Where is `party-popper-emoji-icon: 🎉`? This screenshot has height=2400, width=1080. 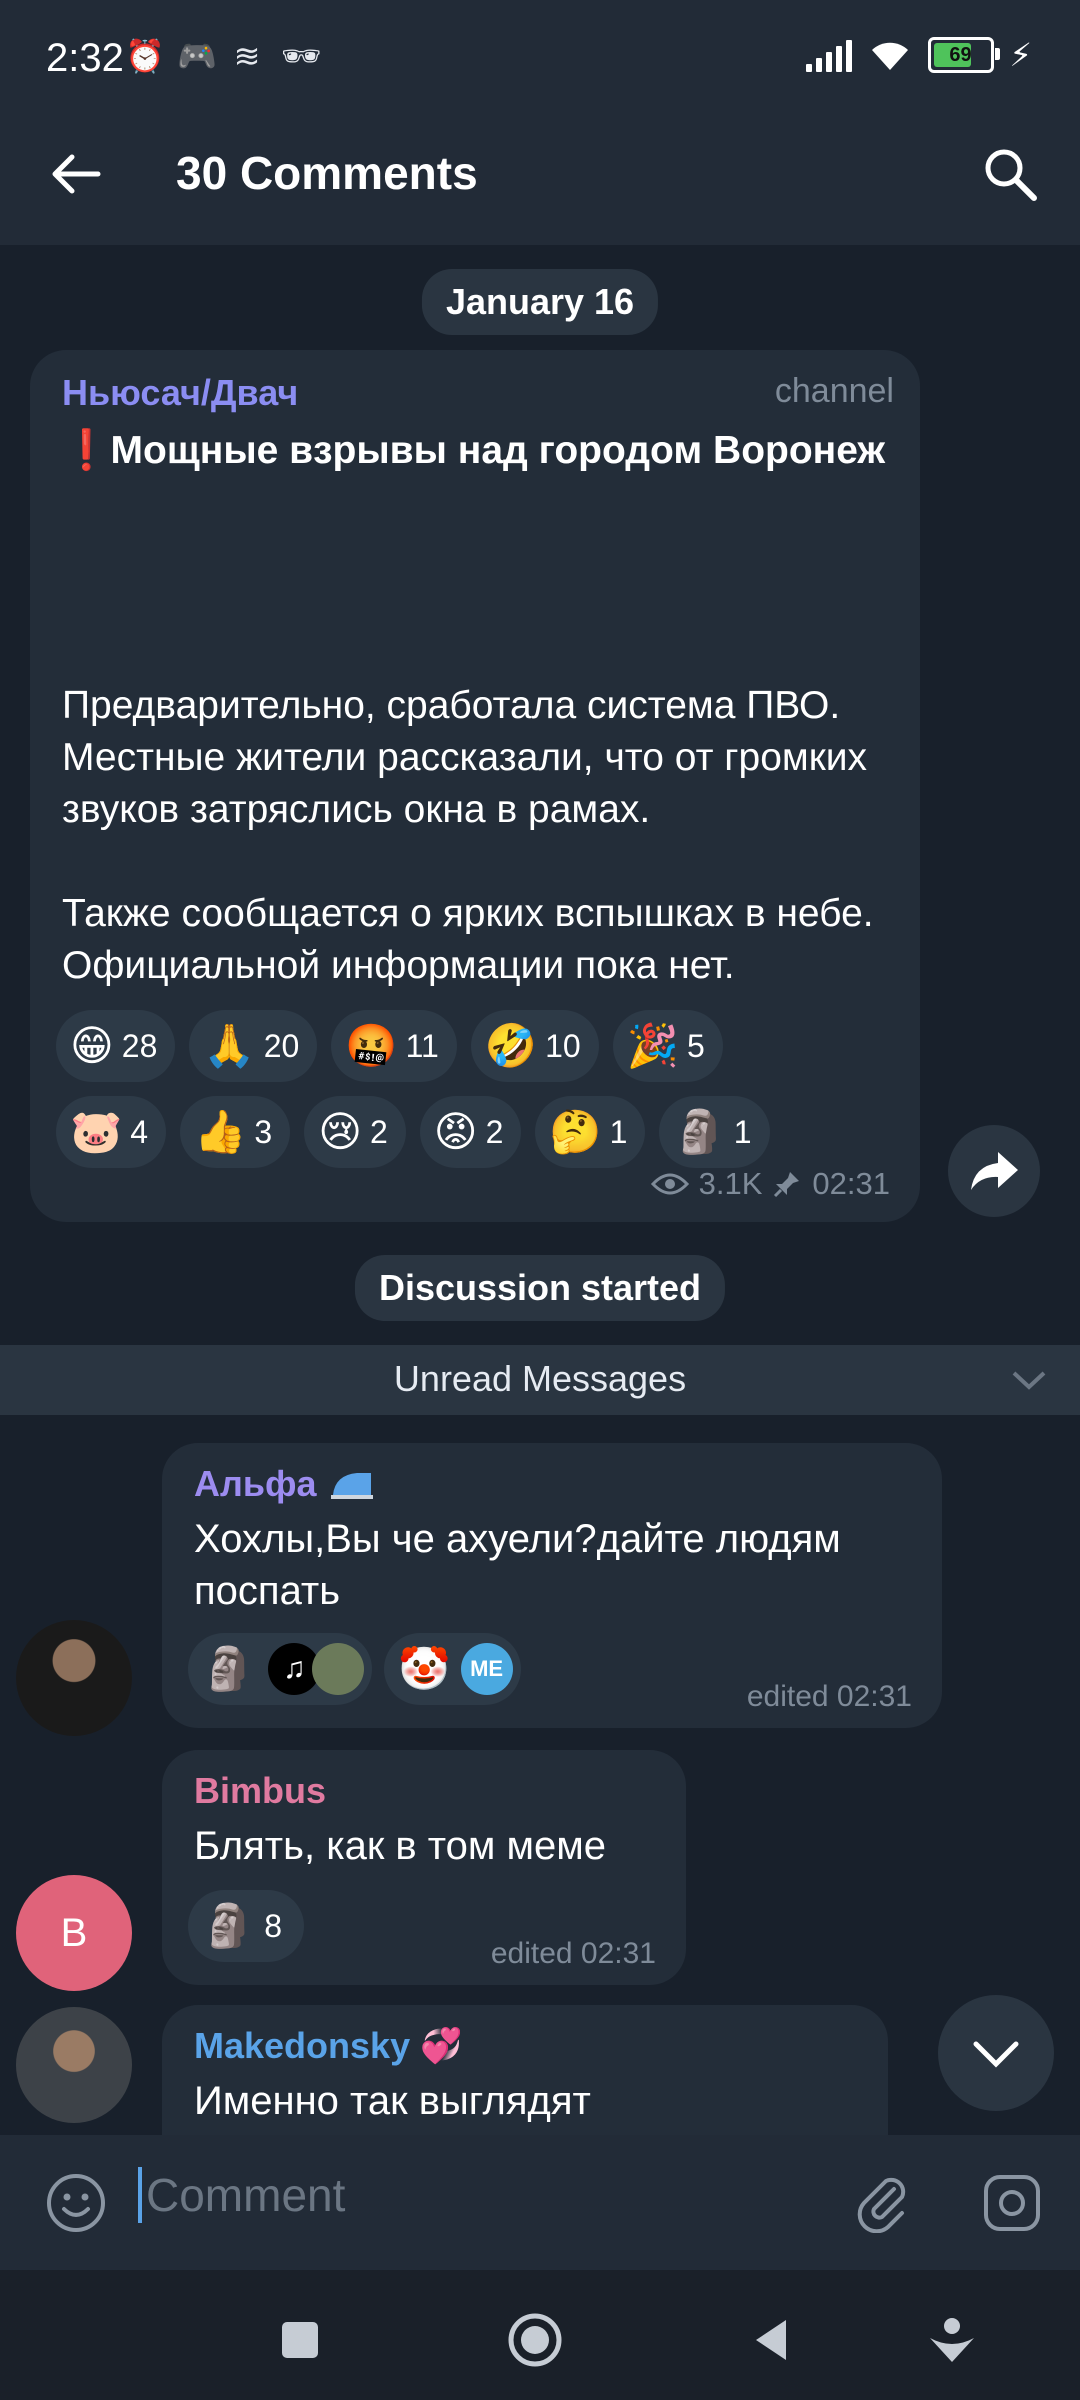 party-popper-emoji-icon: 🎉 is located at coordinates (652, 1045).